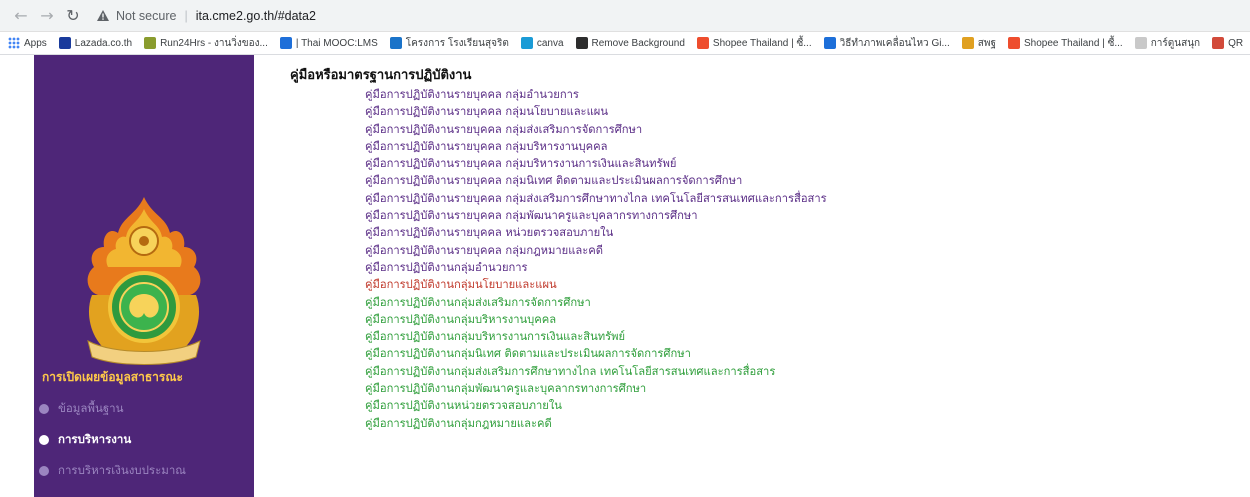  What do you see at coordinates (112, 377) in the screenshot?
I see `sidebar-heading: การเปิดเผยข้อมูลสาธารณะ` at bounding box center [112, 377].